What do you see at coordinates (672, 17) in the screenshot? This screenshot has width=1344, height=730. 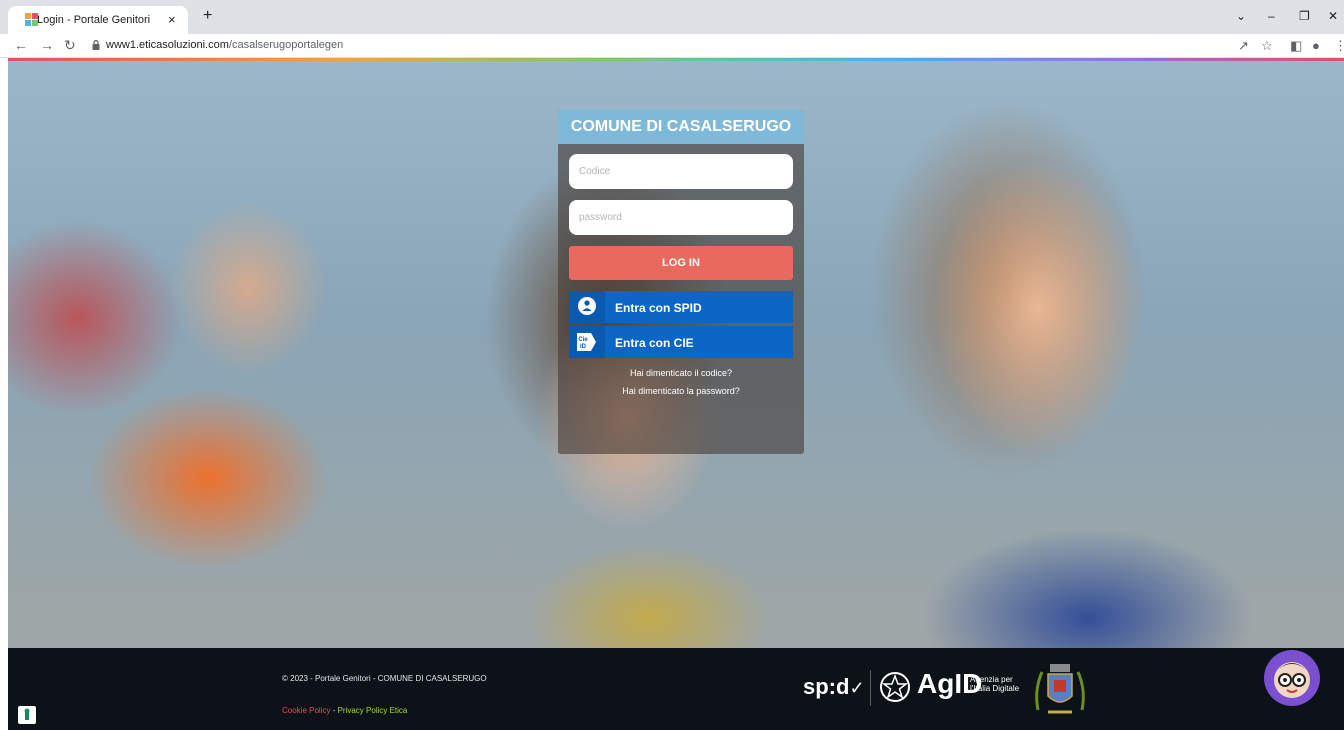 I see `browser-tab-bar: Login - Portale Genitori × + ⌄ – ❐ ✕` at bounding box center [672, 17].